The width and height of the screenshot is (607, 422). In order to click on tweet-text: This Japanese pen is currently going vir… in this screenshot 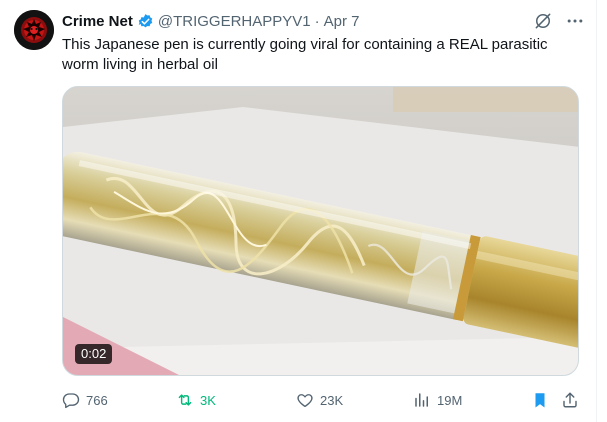, I will do `click(305, 54)`.